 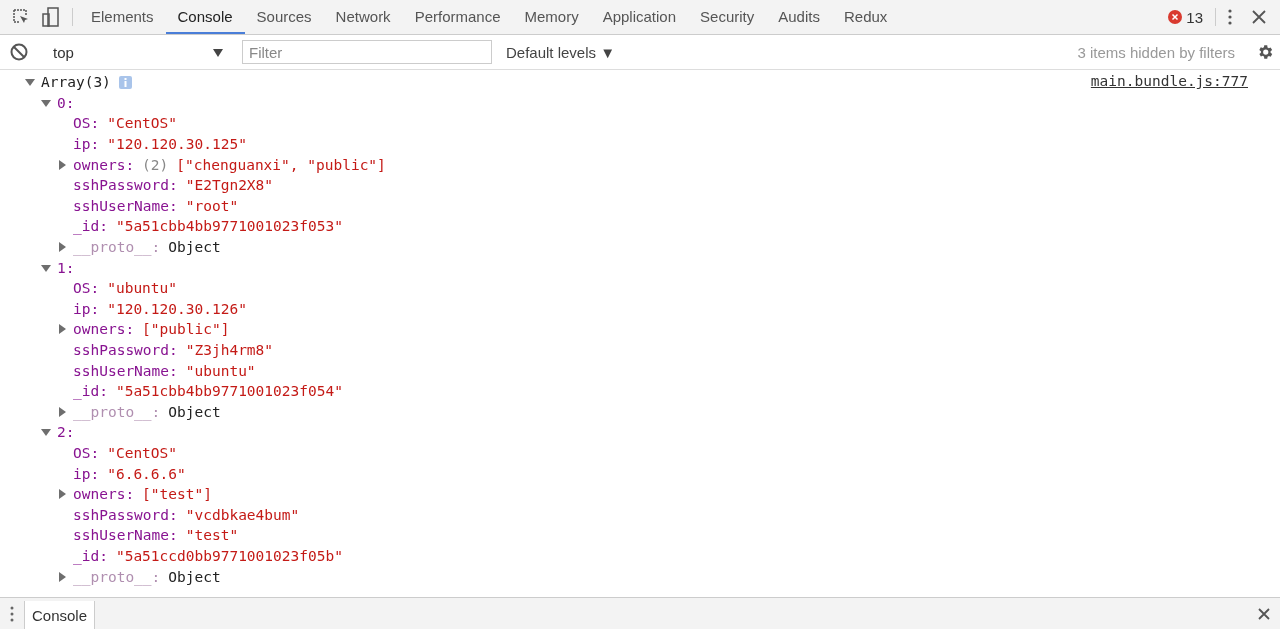 What do you see at coordinates (218, 52) in the screenshot?
I see `dropdown-icon` at bounding box center [218, 52].